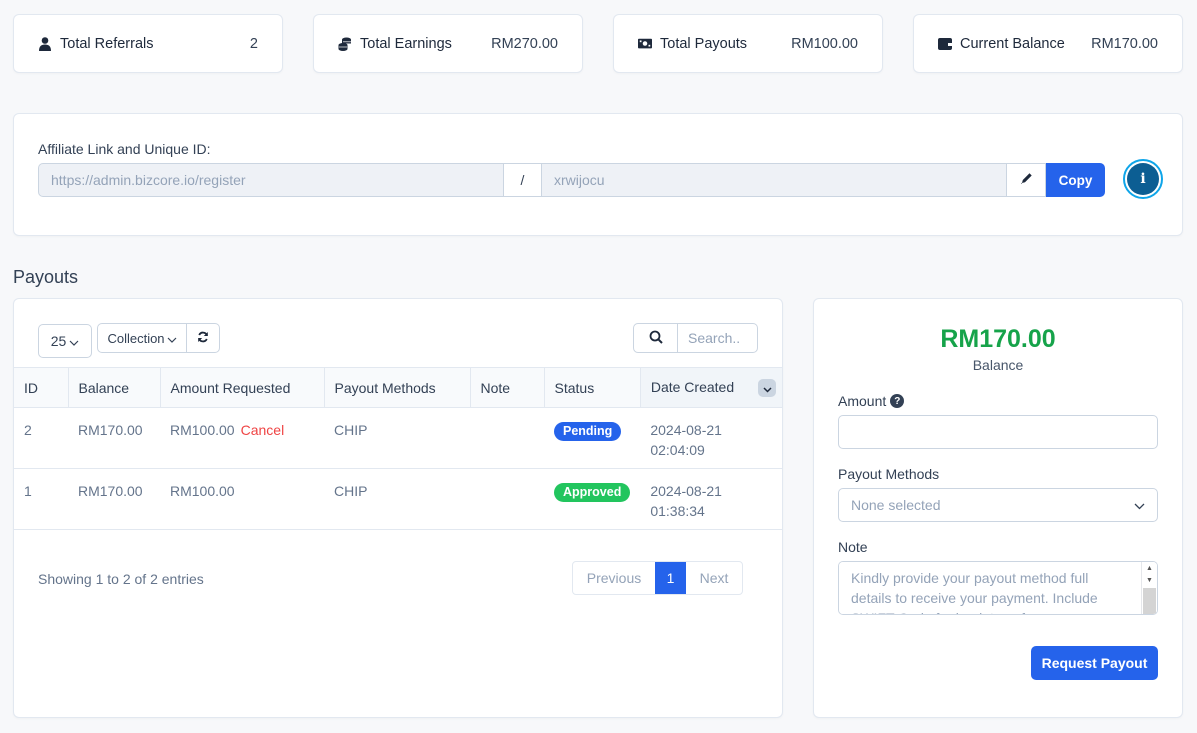 Image resolution: width=1197 pixels, height=733 pixels. What do you see at coordinates (121, 579) in the screenshot?
I see `table-info: Showing 1 to 2 of 2 entries` at bounding box center [121, 579].